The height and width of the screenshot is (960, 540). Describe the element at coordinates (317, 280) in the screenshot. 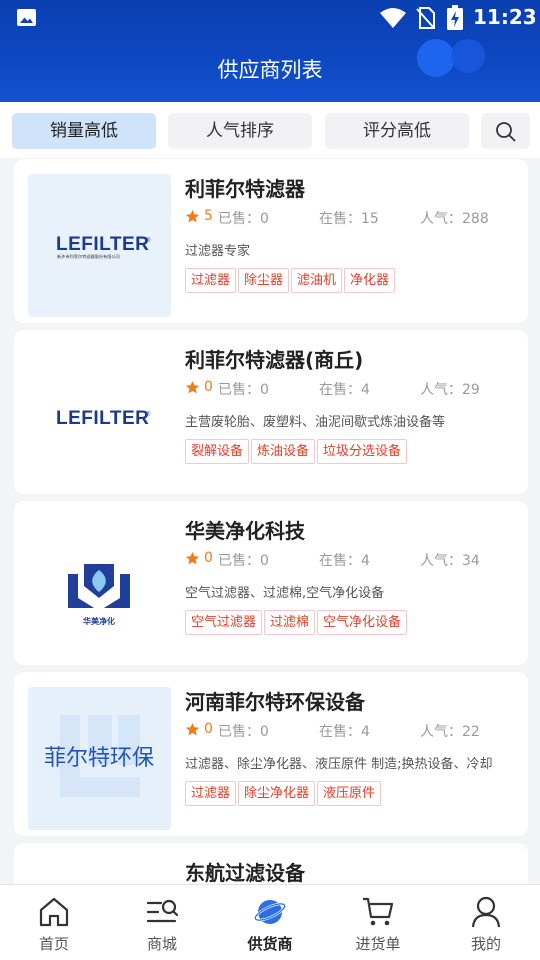

I see `tag: 滤油机` at that location.